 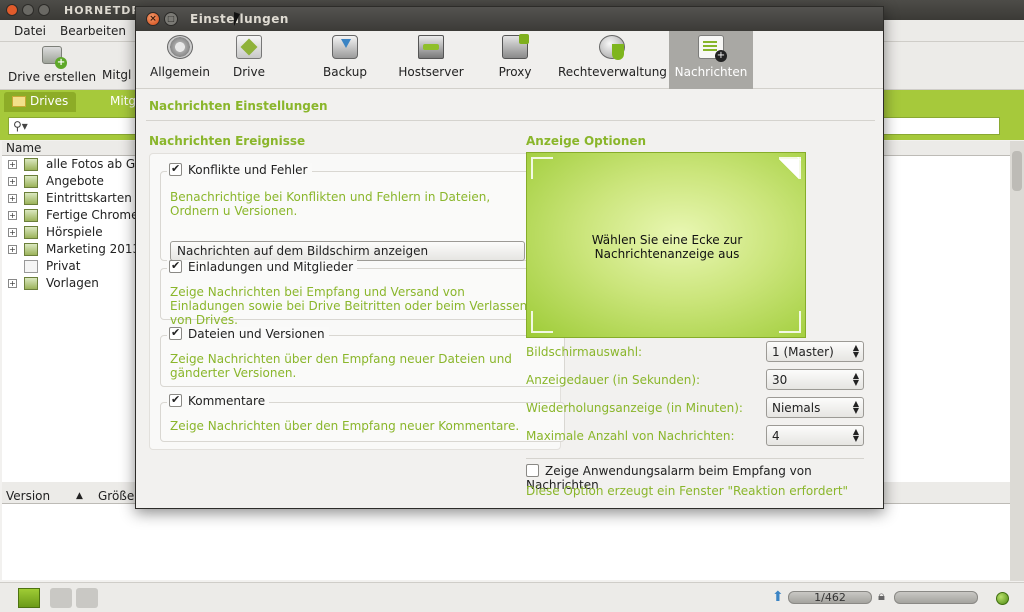 I want to click on maximize-icon, so click(x=44, y=10).